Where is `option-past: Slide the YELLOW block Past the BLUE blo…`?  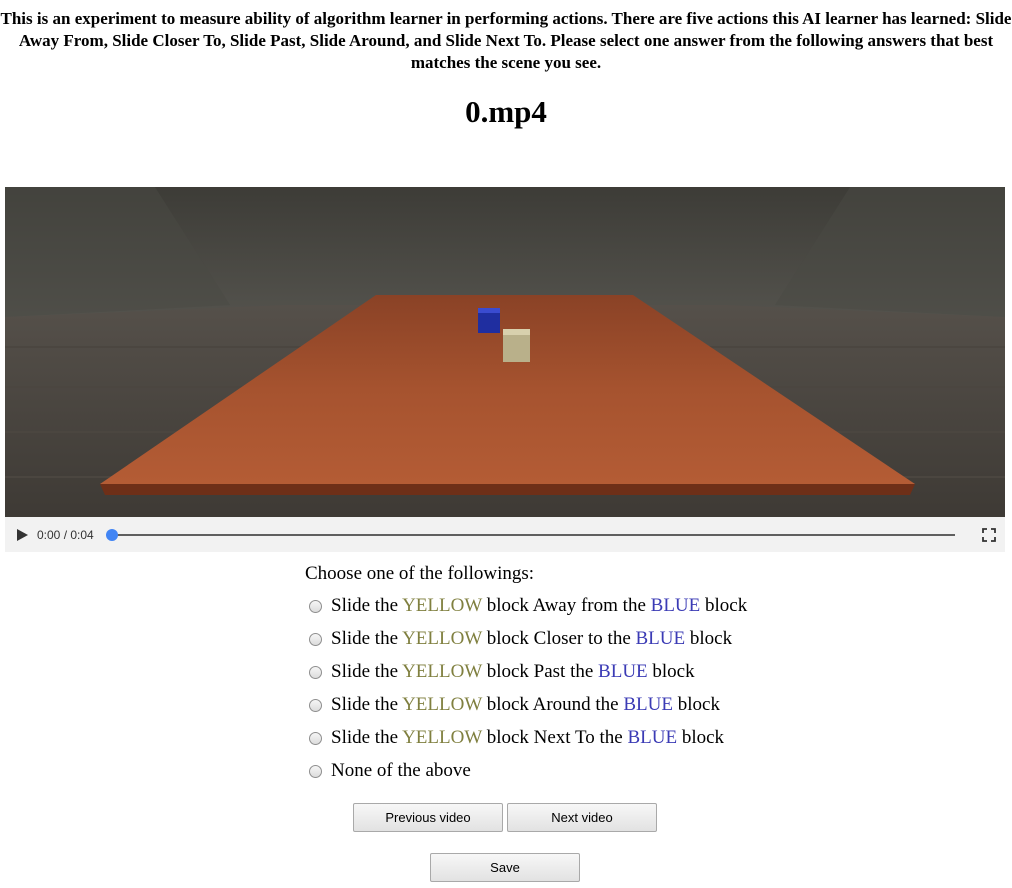 option-past: Slide the YELLOW block Past the BLUE blo… is located at coordinates (526, 676).